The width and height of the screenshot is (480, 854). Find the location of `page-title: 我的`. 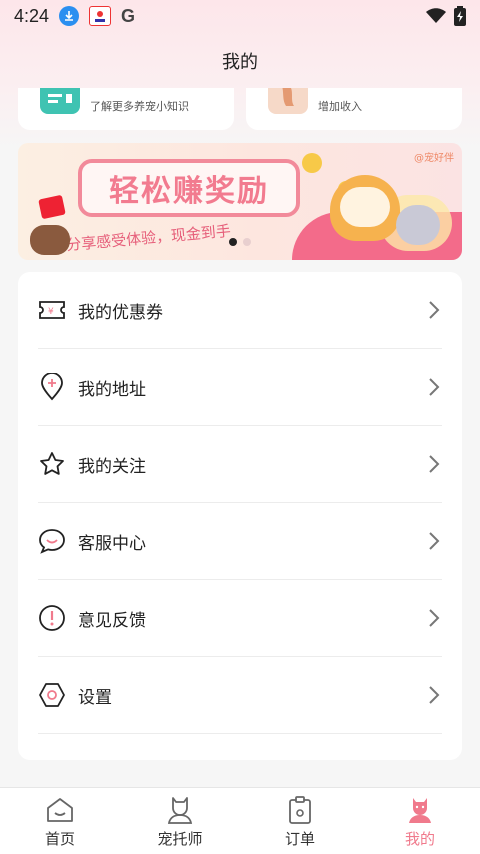

page-title: 我的 is located at coordinates (240, 62).